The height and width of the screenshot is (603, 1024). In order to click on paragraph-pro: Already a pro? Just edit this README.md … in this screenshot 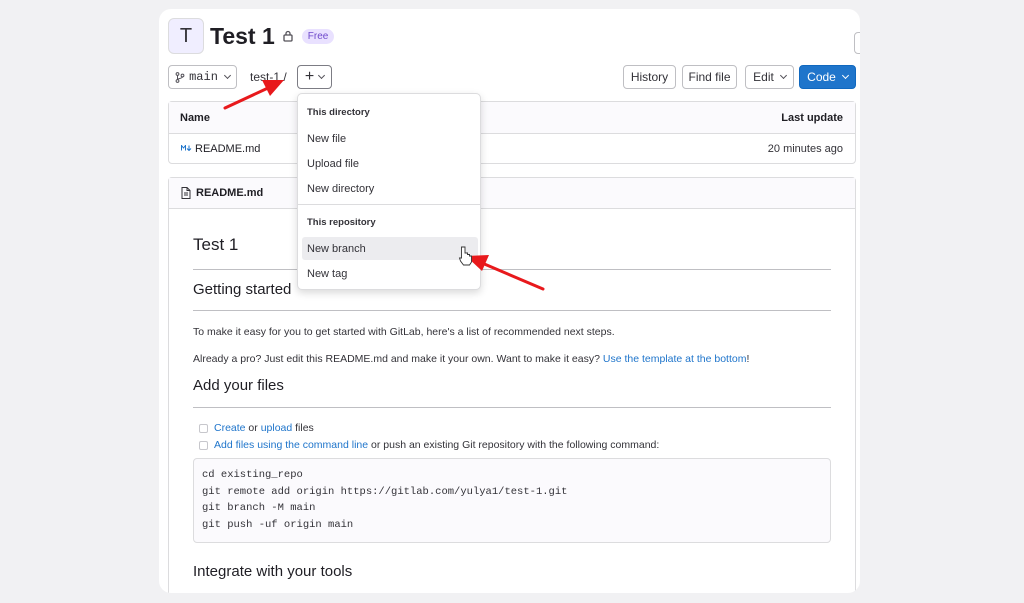, I will do `click(471, 359)`.